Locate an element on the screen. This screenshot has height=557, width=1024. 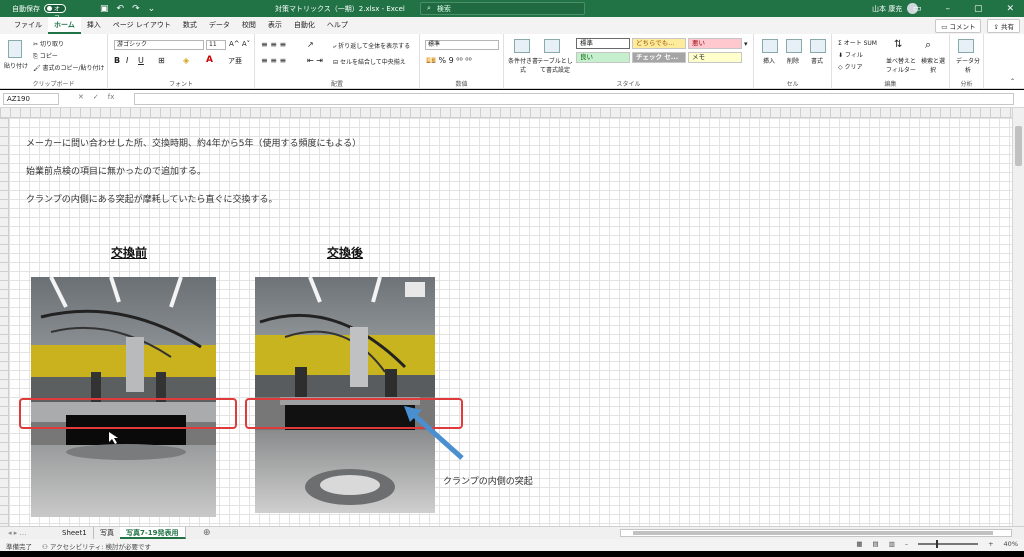
font-name-select: 游ゴシック is located at coordinates (159, 45).